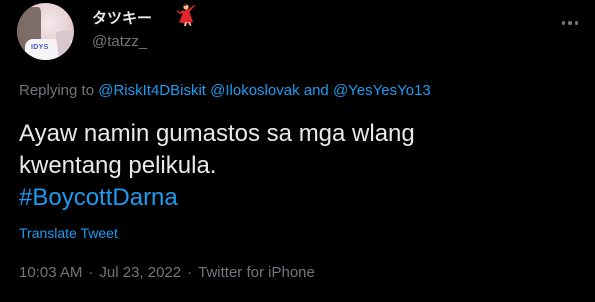  Describe the element at coordinates (50, 272) in the screenshot. I see `tweet-time: 10:03 AM` at that location.